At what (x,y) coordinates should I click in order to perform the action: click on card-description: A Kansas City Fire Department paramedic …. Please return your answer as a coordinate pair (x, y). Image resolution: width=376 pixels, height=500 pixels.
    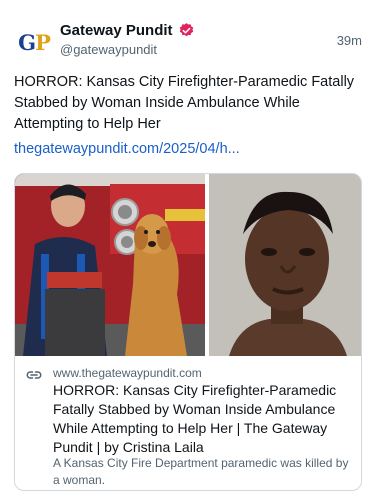
    Looking at the image, I should click on (201, 471).